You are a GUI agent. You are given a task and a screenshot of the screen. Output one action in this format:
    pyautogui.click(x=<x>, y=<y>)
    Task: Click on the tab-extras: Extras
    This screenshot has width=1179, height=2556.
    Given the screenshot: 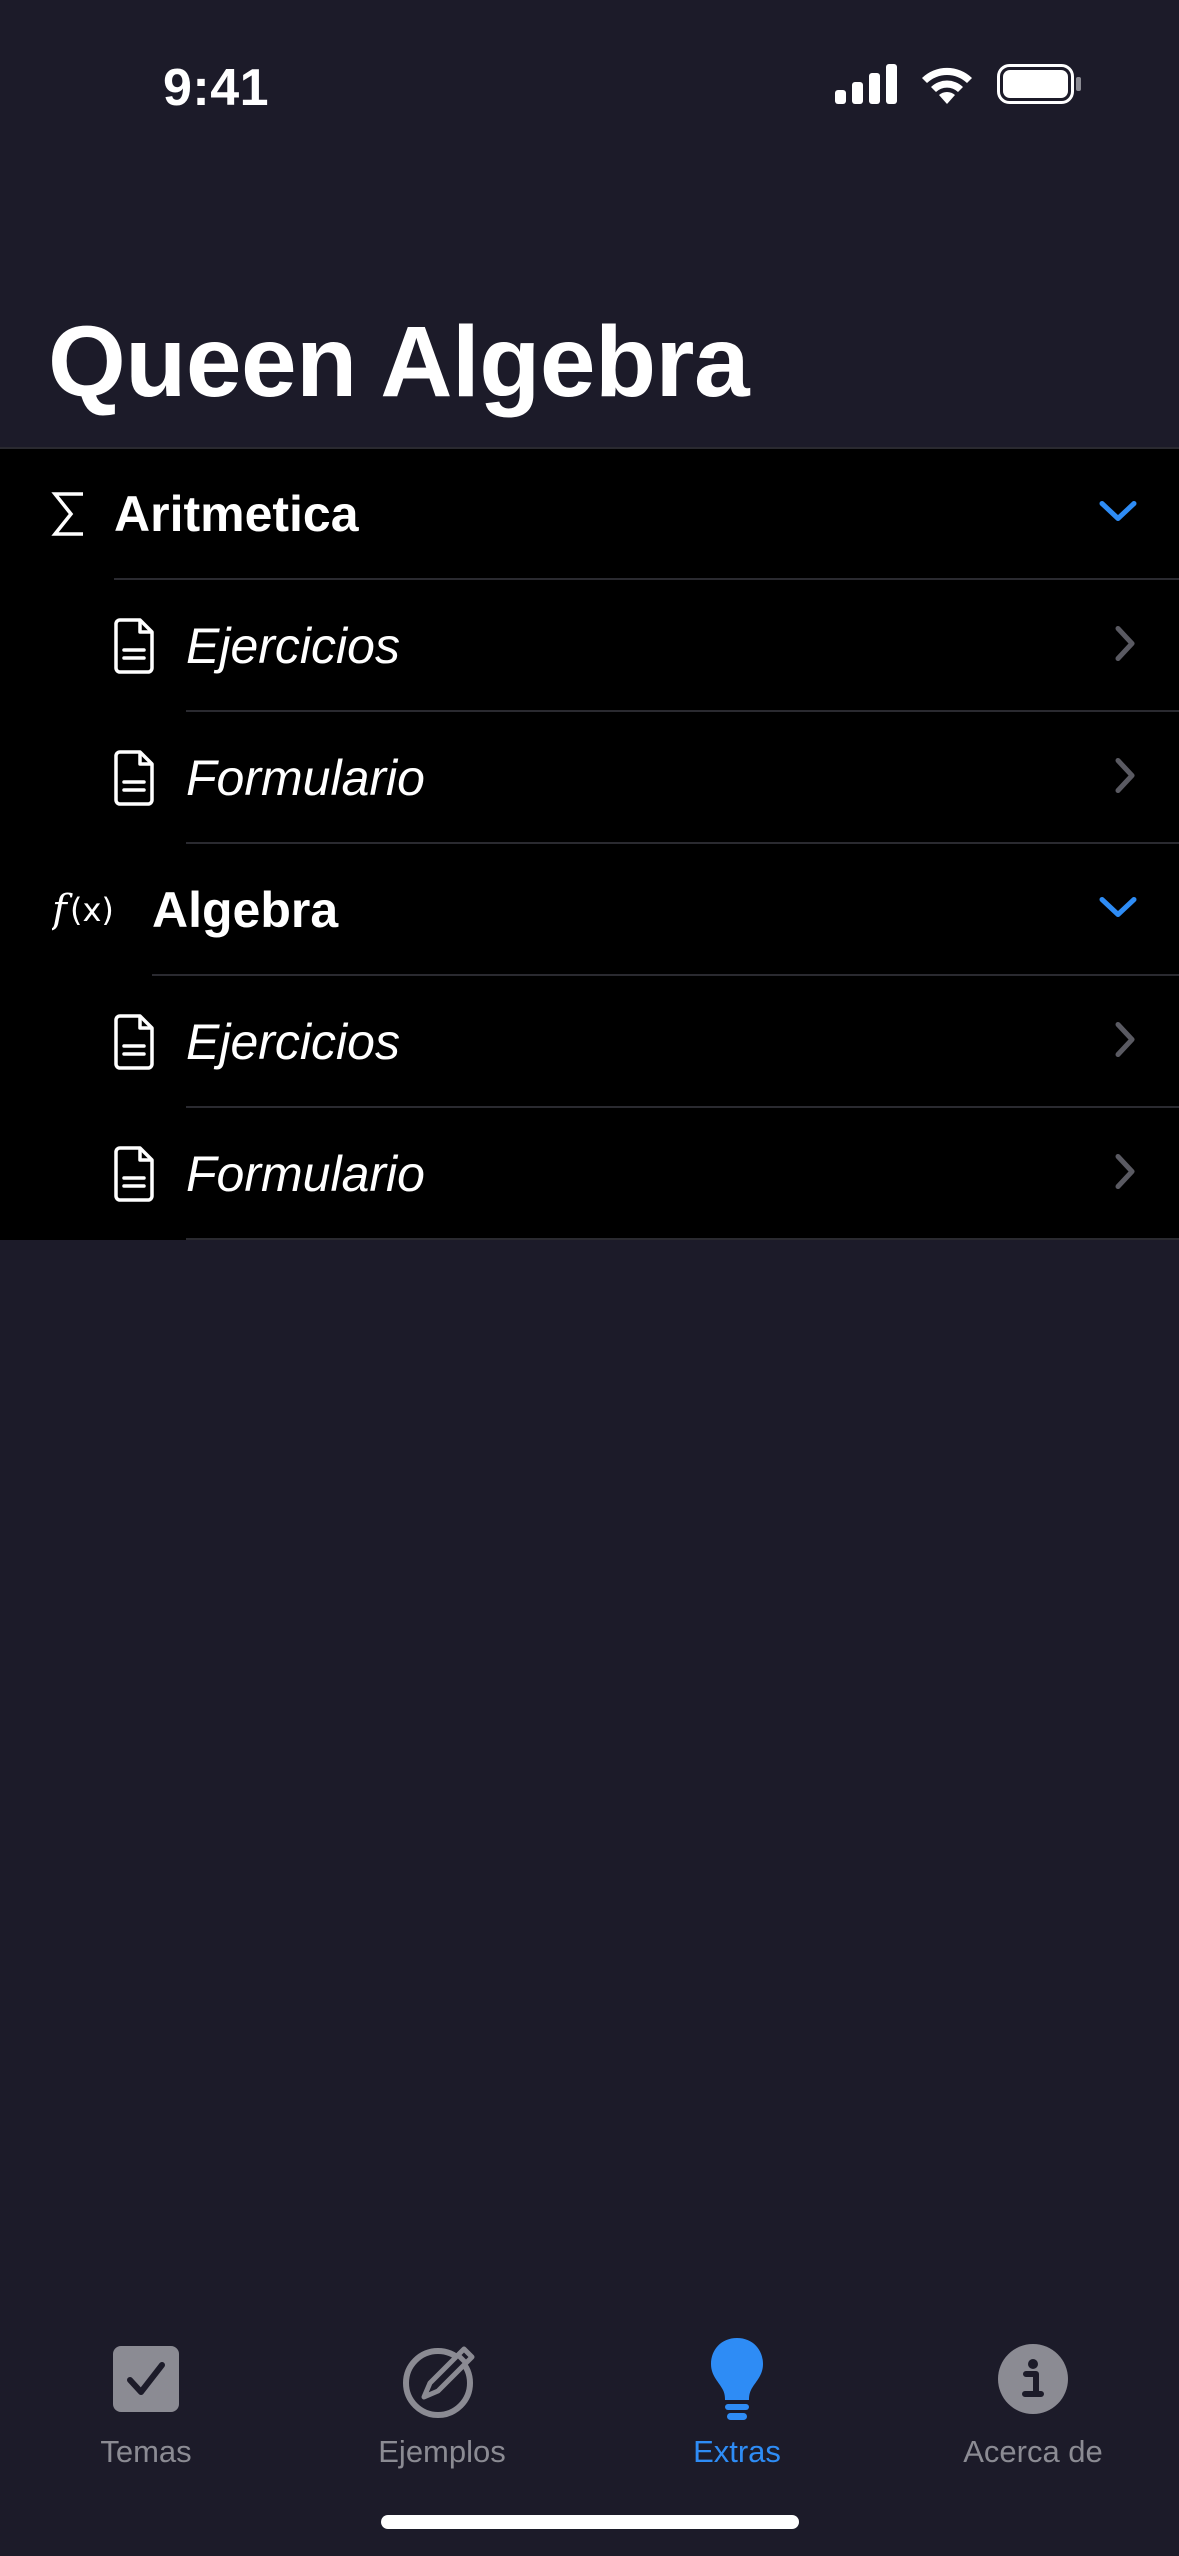 What is the action you would take?
    pyautogui.click(x=737, y=2380)
    